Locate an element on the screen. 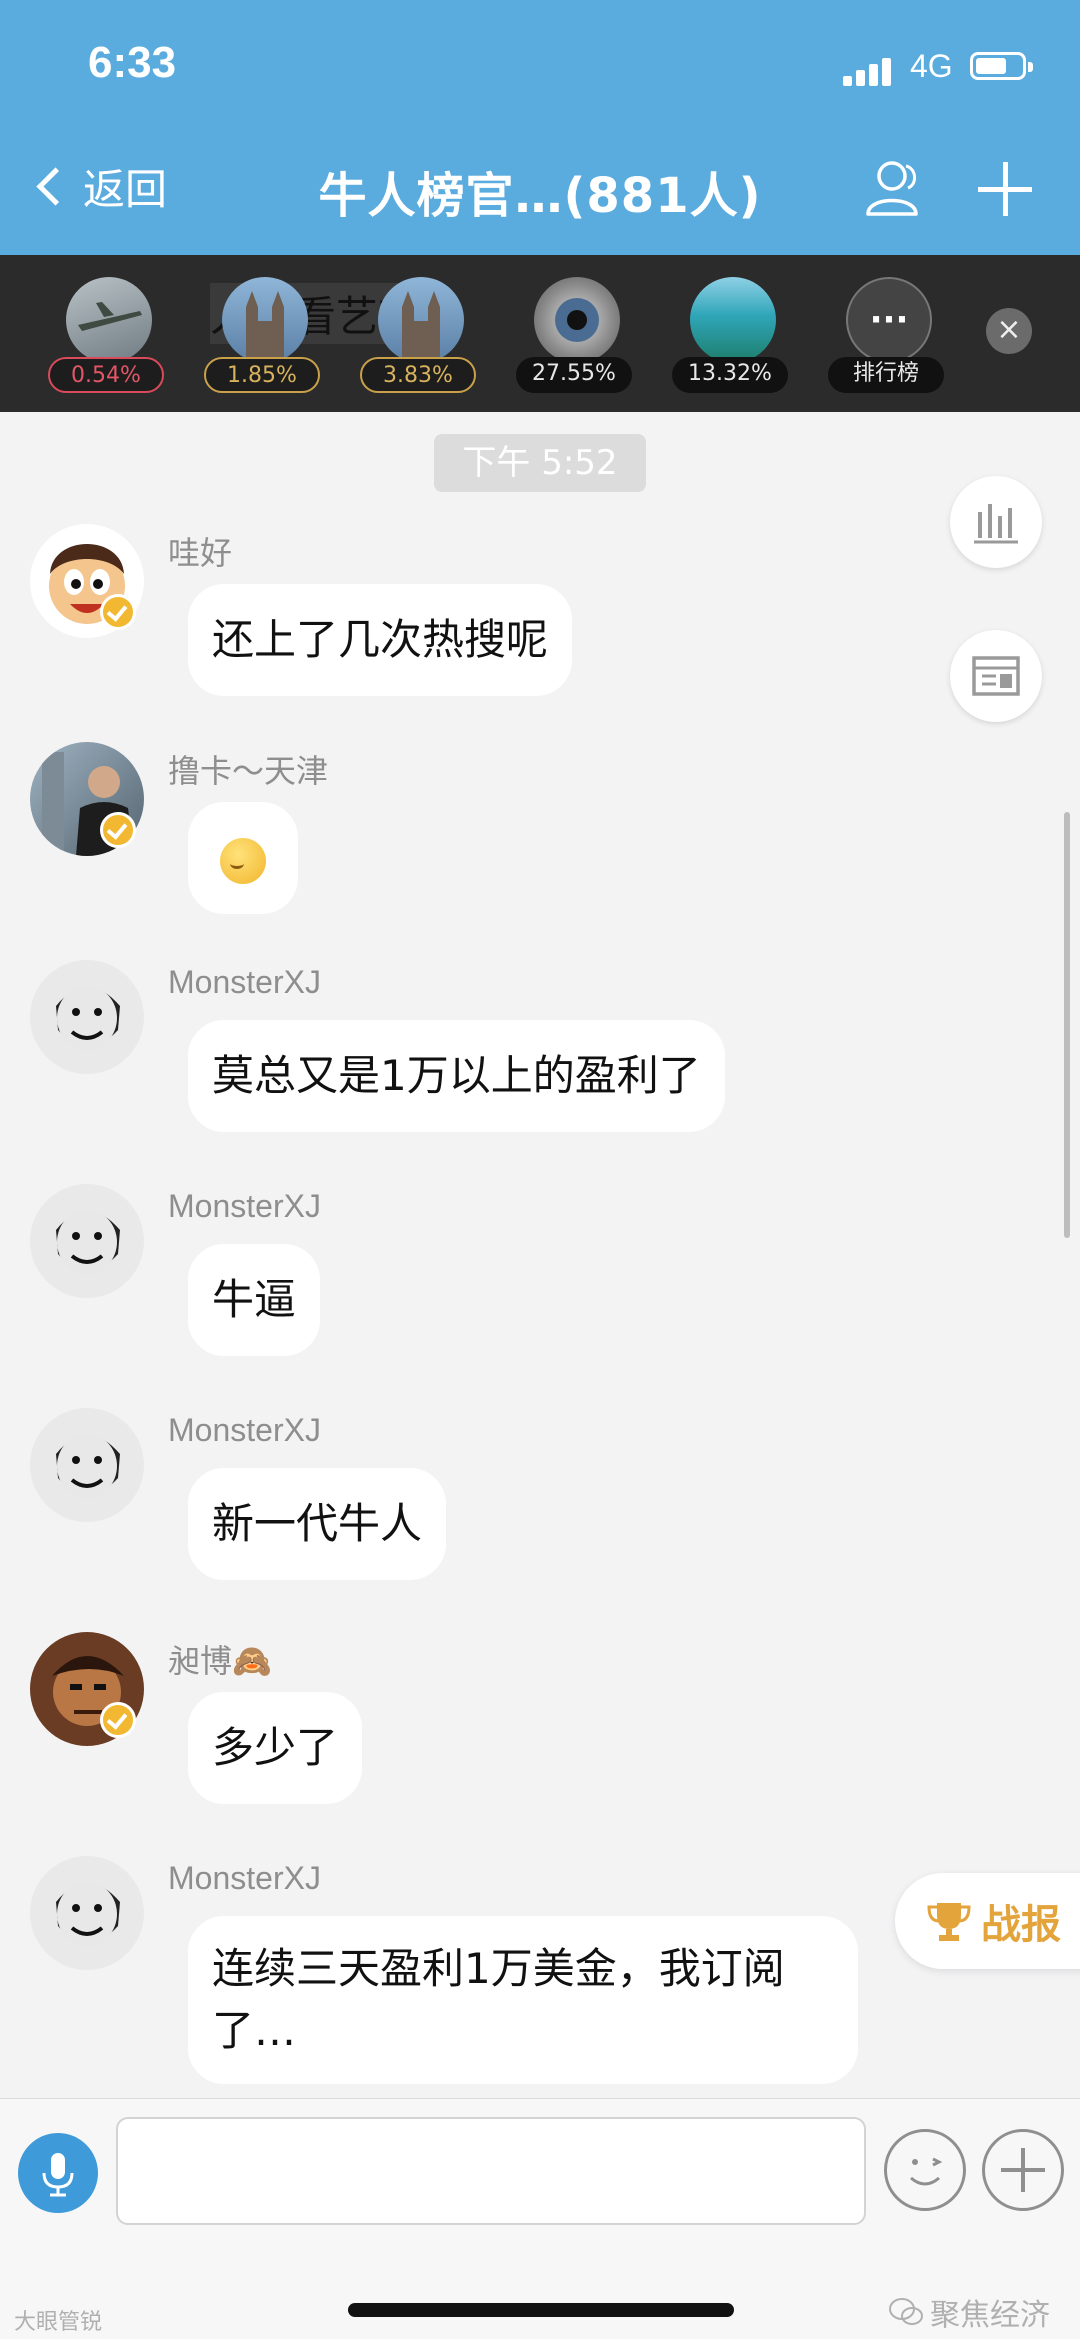 This screenshot has height=2339, width=1080. nav-bar: 牛人榜官…(881人) 返回 is located at coordinates (540, 190).